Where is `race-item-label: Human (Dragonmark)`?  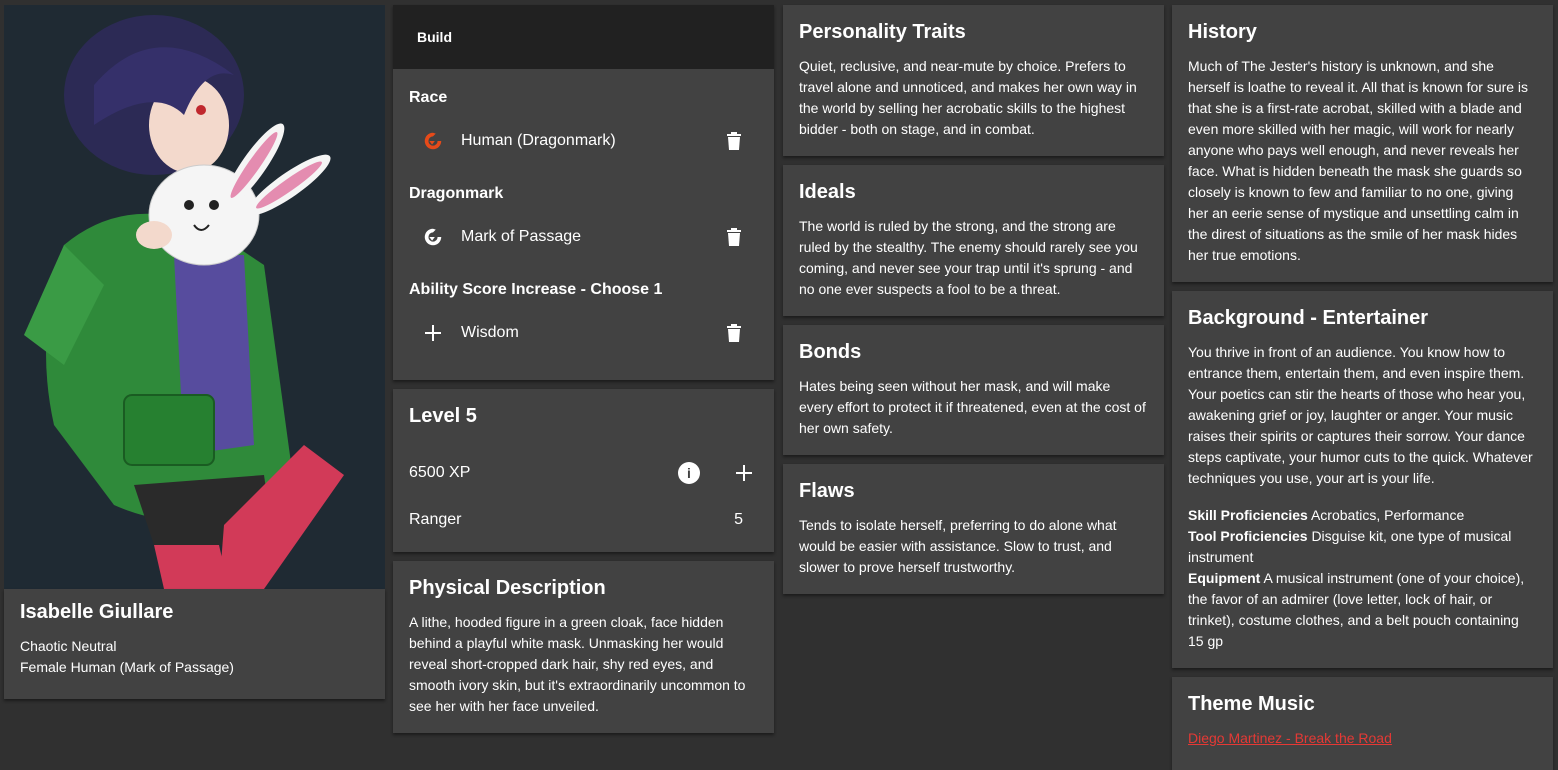
race-item-label: Human (Dragonmark) is located at coordinates (538, 140).